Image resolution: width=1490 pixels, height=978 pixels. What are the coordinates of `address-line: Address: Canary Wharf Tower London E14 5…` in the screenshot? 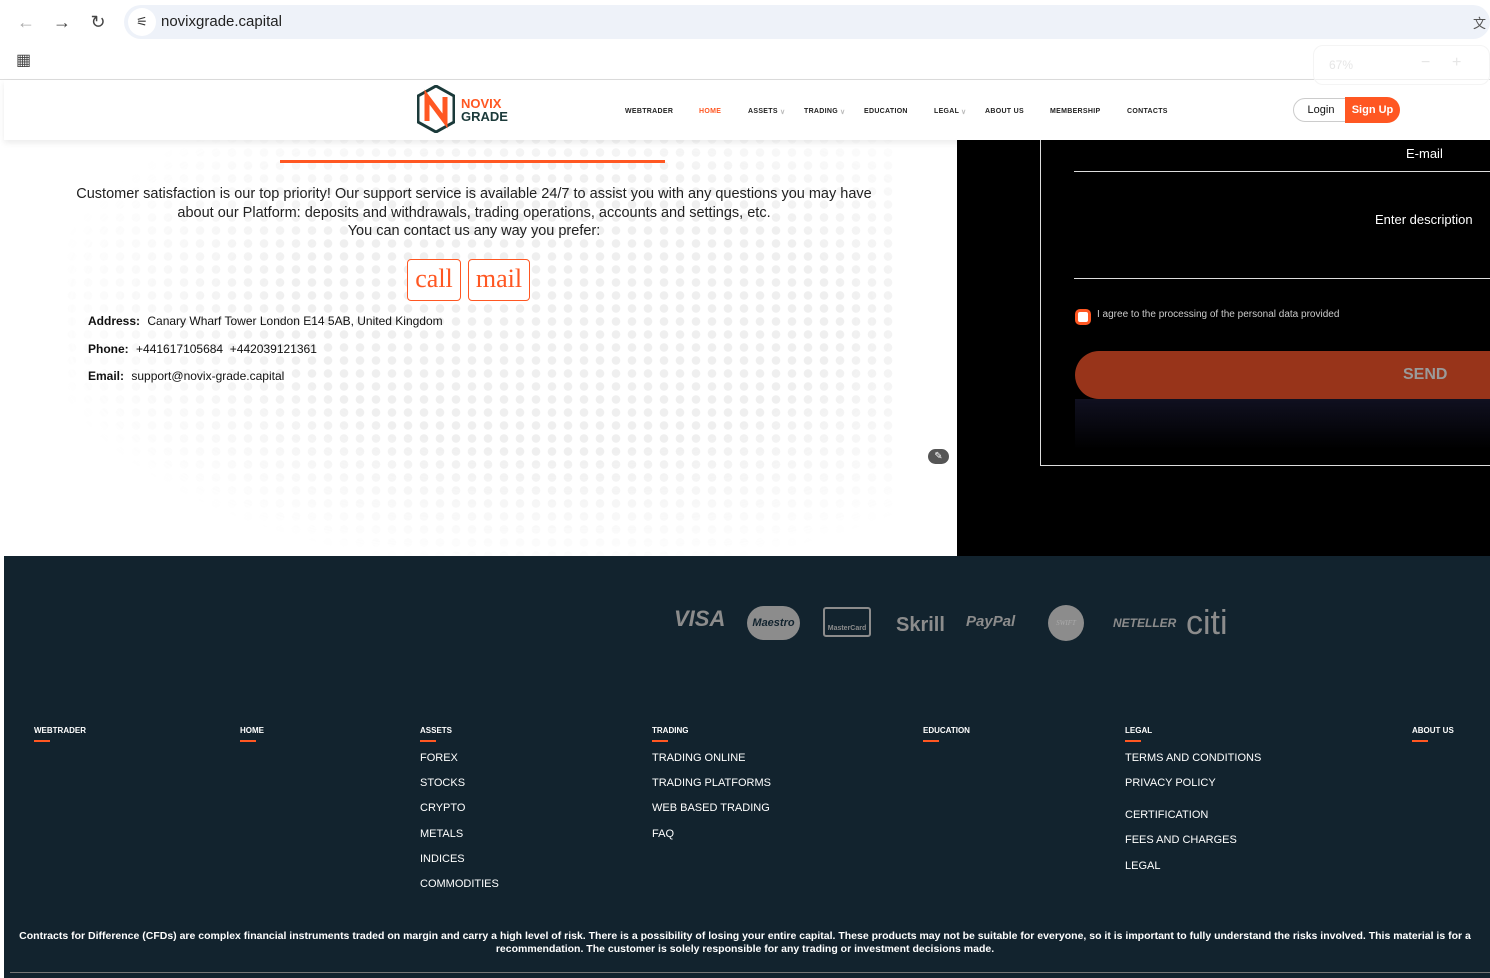 It's located at (265, 321).